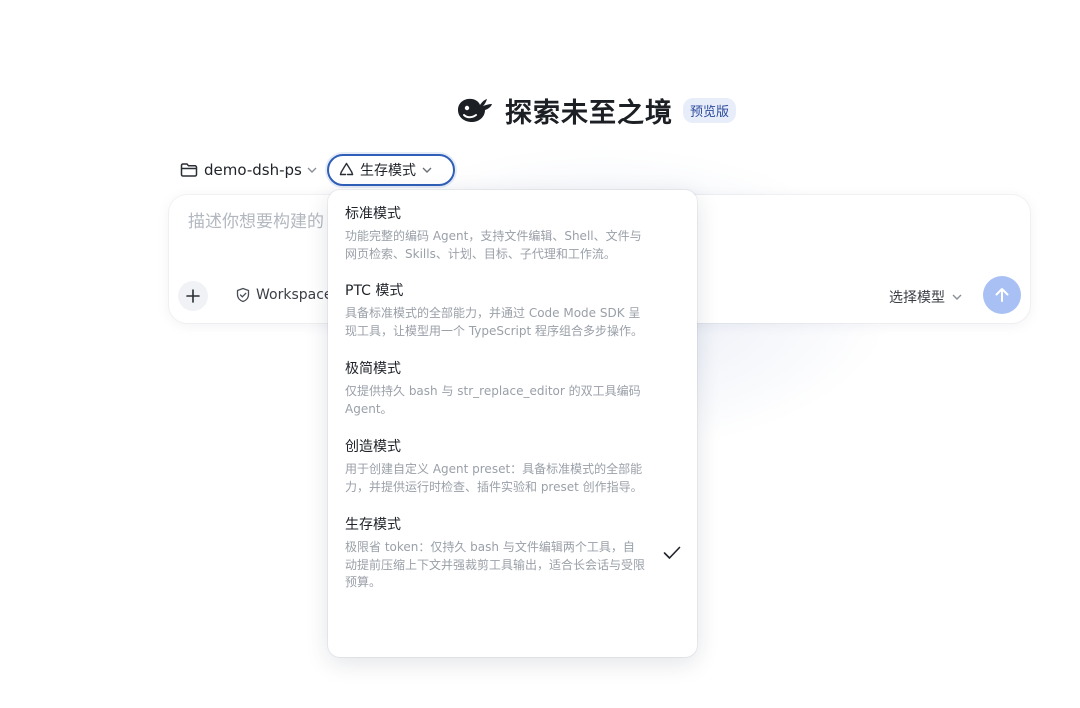 Image resolution: width=1080 pixels, height=708 pixels. I want to click on mode-label: 生存模式, so click(388, 171).